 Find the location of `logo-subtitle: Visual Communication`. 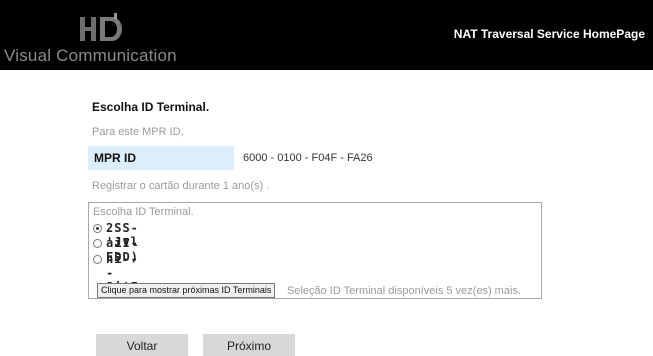

logo-subtitle: Visual Communication is located at coordinates (90, 55).